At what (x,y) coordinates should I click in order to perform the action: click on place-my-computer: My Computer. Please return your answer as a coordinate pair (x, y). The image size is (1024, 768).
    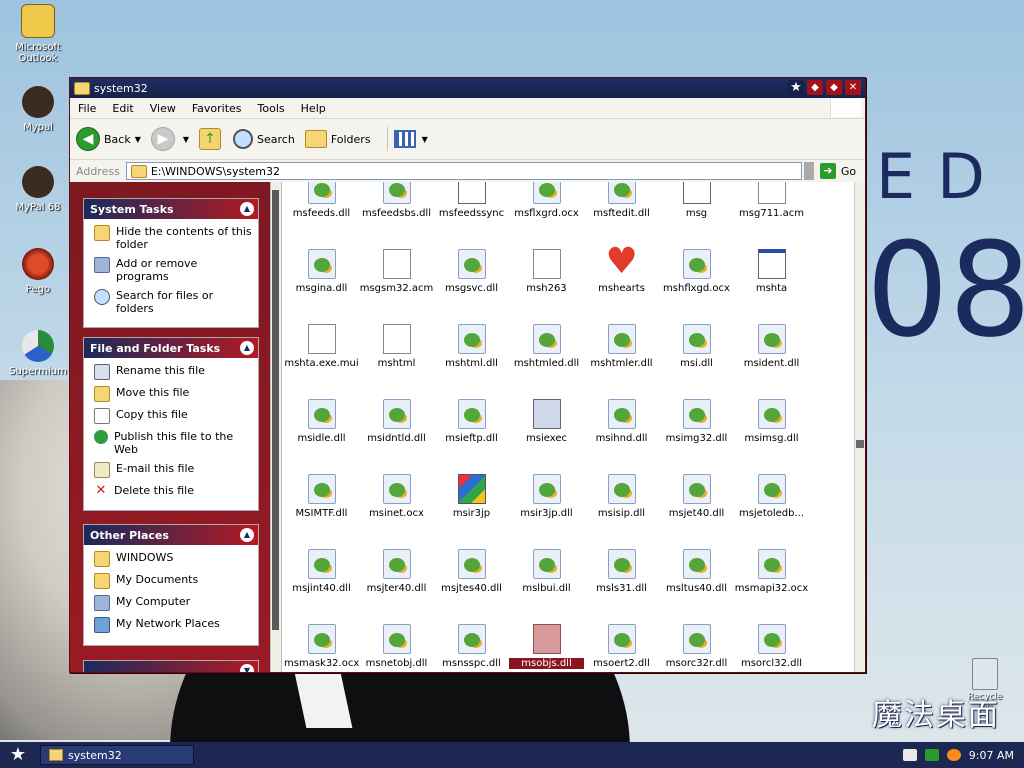
    Looking at the image, I should click on (173, 603).